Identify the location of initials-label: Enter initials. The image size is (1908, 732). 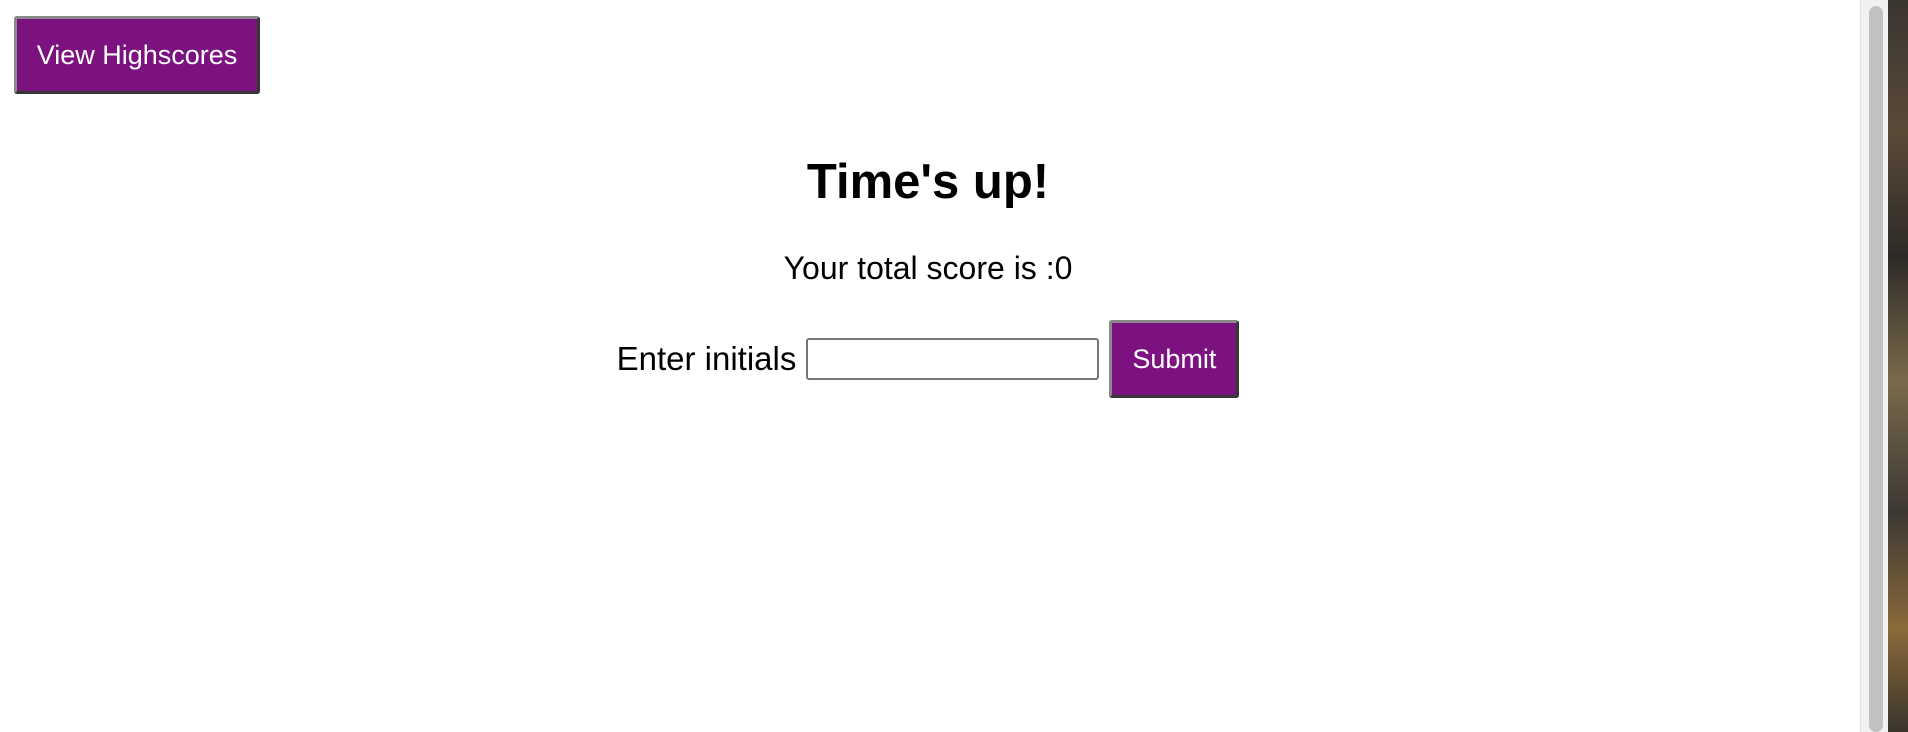
(706, 358).